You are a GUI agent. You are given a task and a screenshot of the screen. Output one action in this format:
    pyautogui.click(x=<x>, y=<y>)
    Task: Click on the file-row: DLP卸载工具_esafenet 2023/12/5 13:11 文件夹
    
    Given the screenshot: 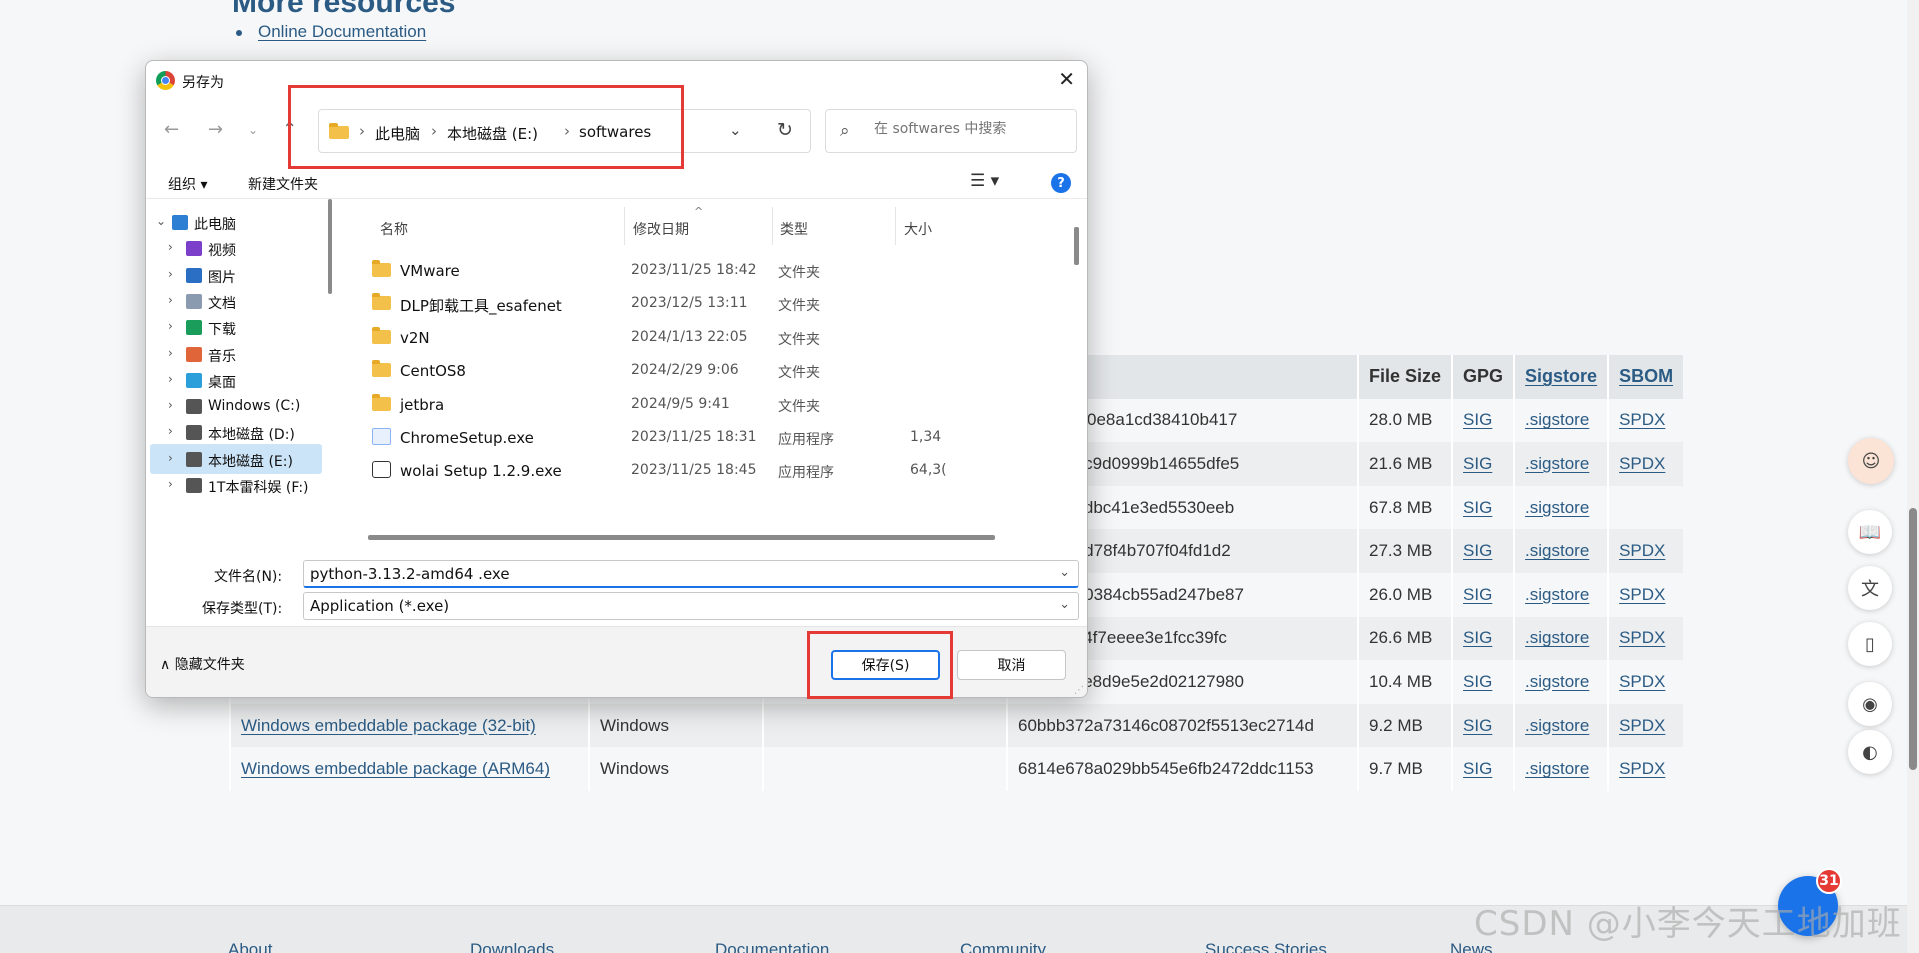 What is the action you would take?
    pyautogui.click(x=711, y=302)
    